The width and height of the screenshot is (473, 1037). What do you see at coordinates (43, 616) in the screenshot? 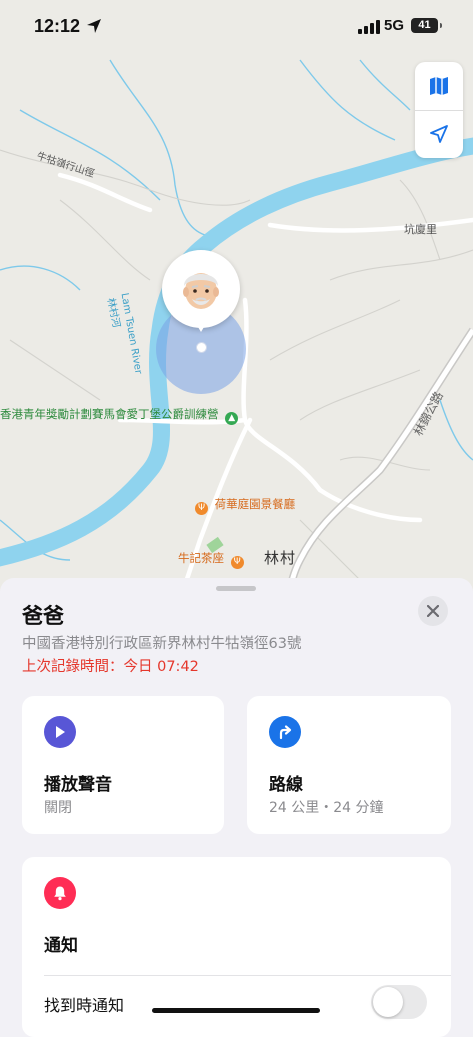
I see `person-name: 爸爸` at bounding box center [43, 616].